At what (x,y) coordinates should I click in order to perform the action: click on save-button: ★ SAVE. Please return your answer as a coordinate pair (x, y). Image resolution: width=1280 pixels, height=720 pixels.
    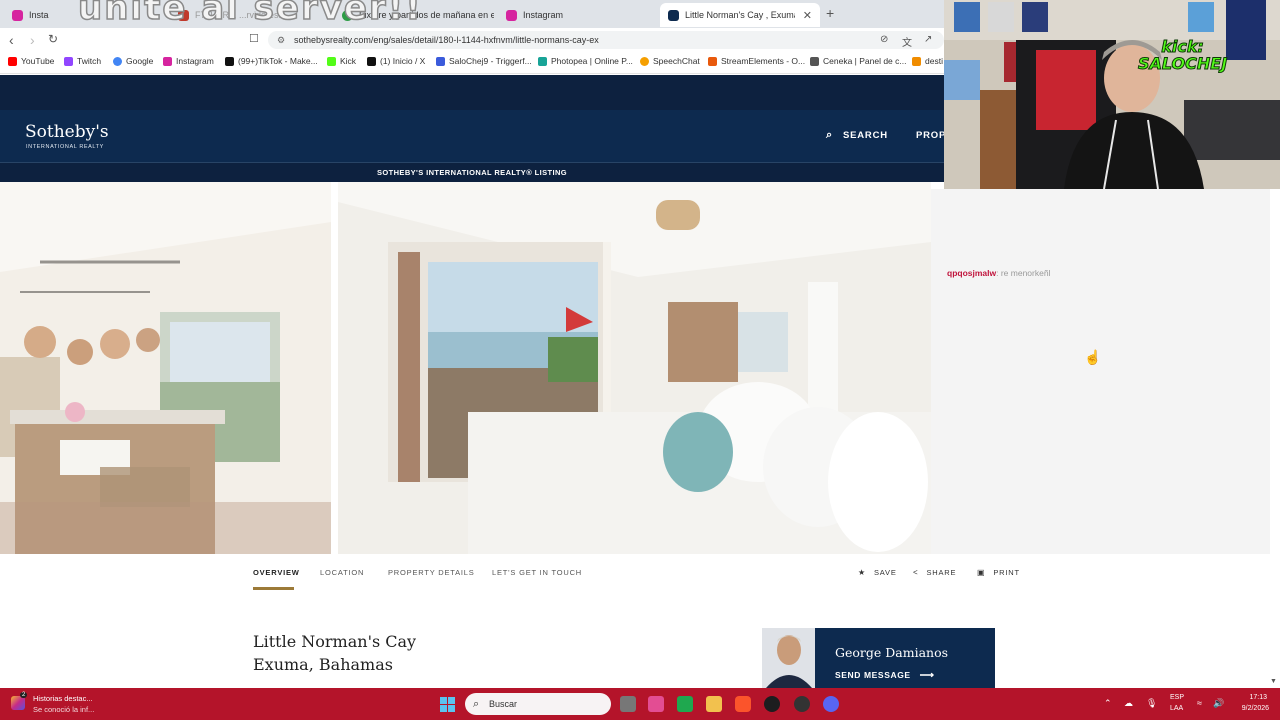
    Looking at the image, I should click on (877, 572).